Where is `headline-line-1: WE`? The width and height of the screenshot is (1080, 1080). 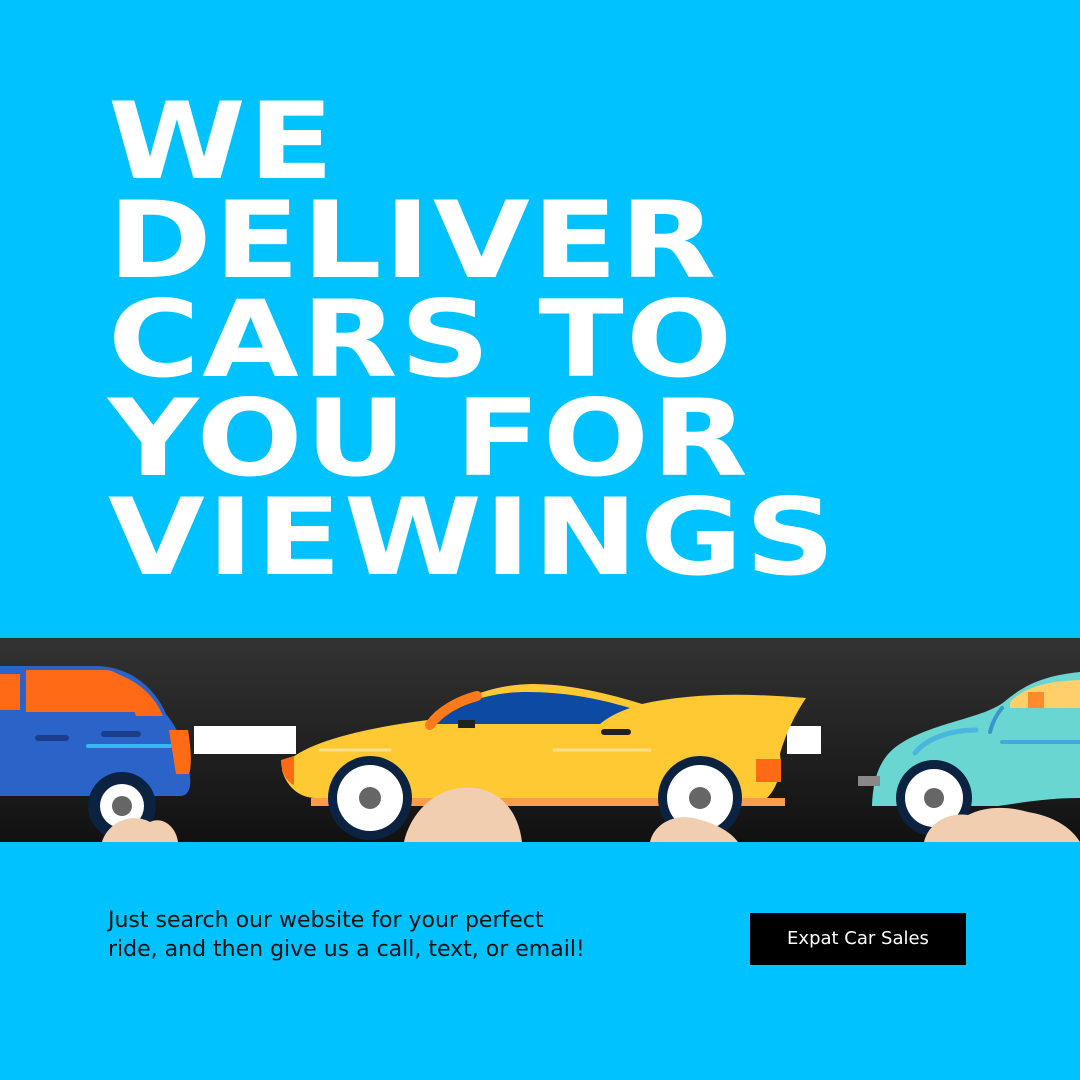
headline-line-1: WE is located at coordinates (222, 141).